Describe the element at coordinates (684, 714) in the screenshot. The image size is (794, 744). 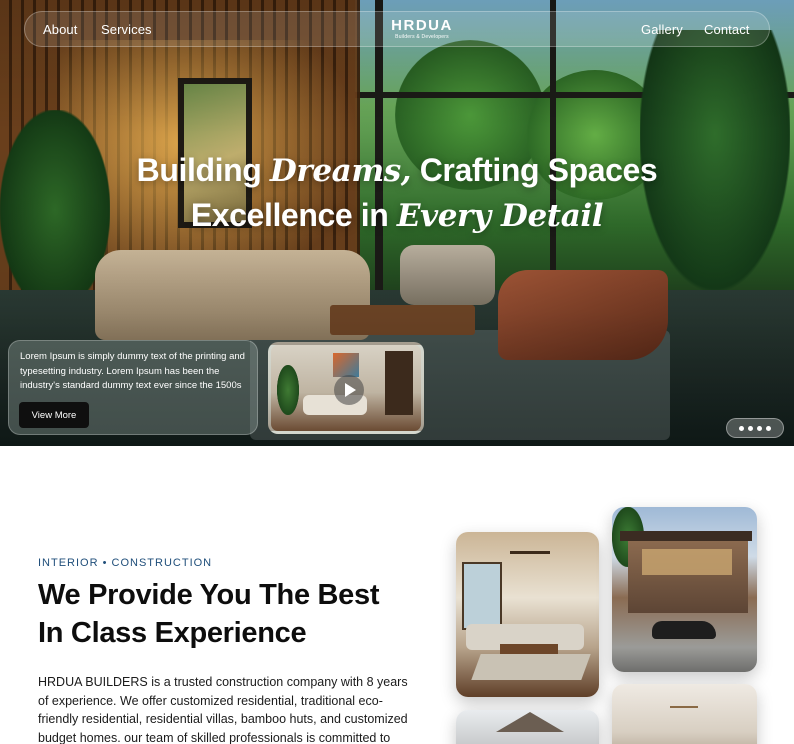
I see `interior-ceiling-photo` at that location.